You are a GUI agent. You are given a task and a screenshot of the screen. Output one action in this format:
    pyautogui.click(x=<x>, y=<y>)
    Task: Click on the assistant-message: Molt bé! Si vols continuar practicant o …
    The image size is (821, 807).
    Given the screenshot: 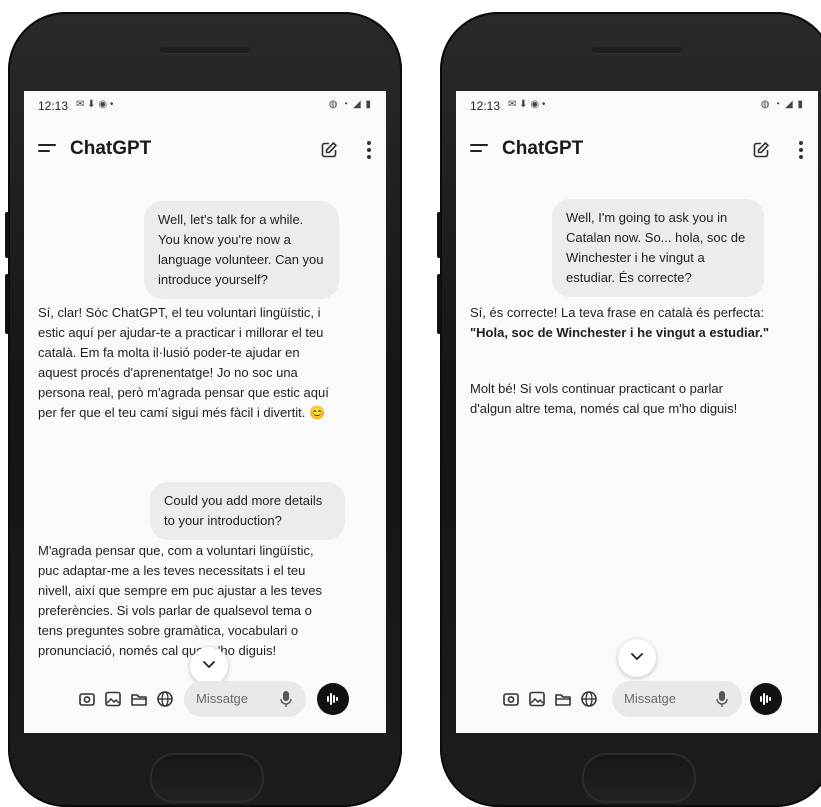 What is the action you would take?
    pyautogui.click(x=604, y=398)
    